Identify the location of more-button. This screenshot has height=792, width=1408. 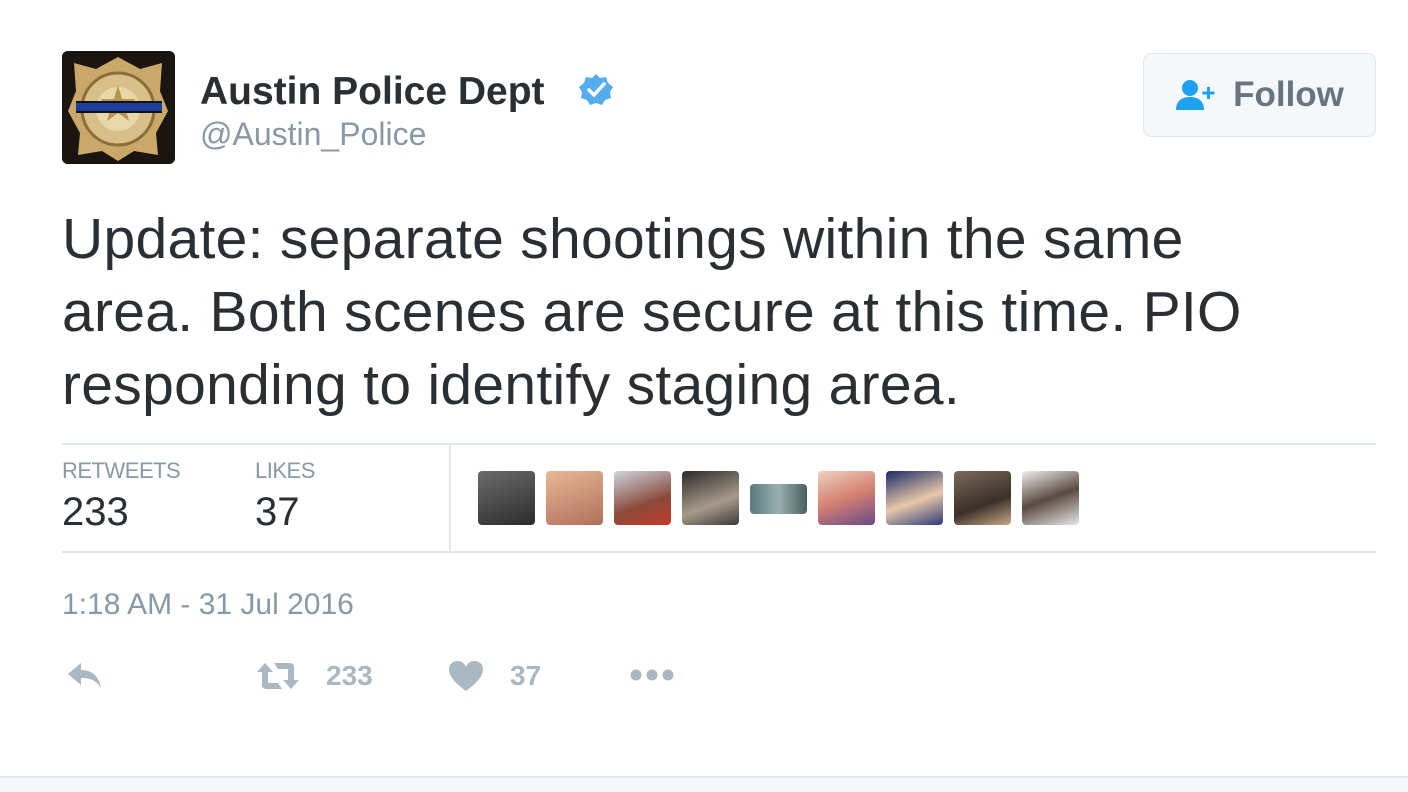
(652, 675).